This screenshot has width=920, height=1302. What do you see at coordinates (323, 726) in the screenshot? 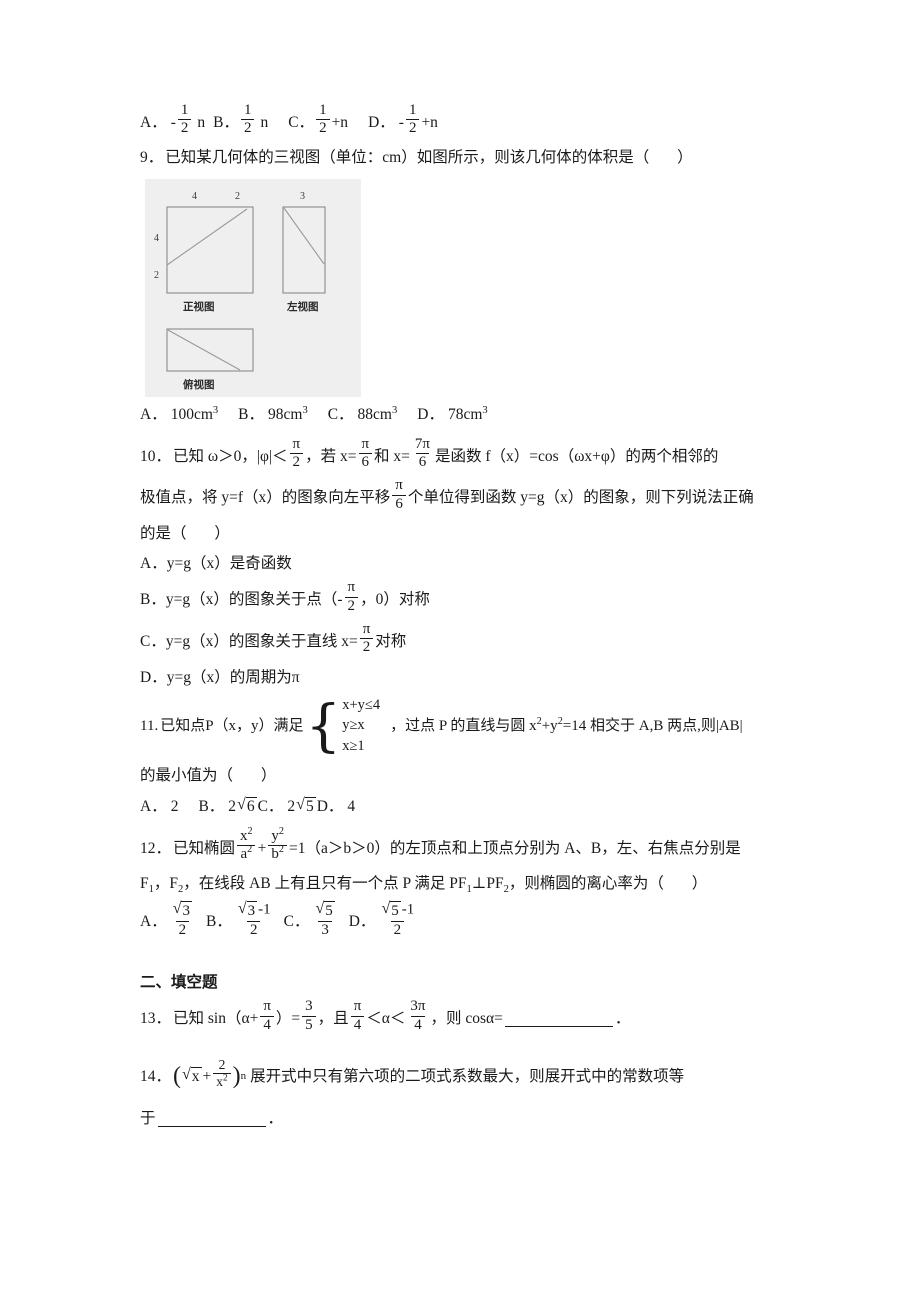
I see `left-brace-icon: {` at bounding box center [323, 726].